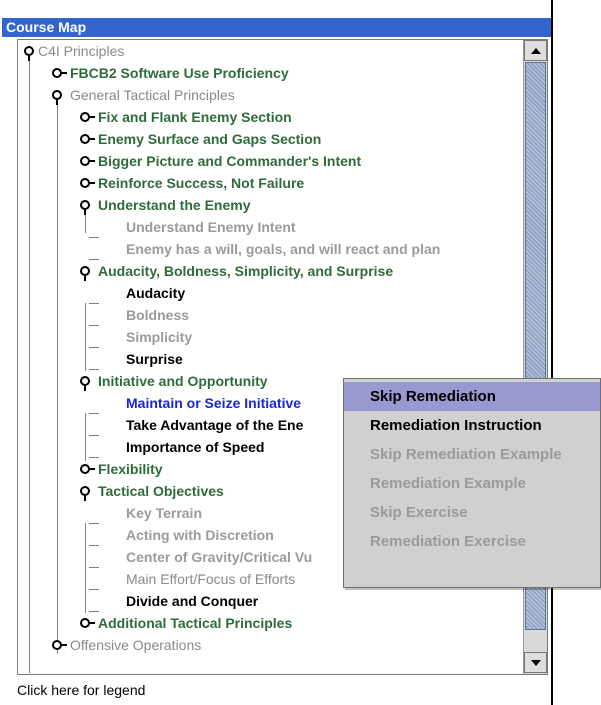 This screenshot has width=601, height=705. Describe the element at coordinates (448, 541) in the screenshot. I see `menu-item-remediation-exercise: Remediation Exercise` at that location.